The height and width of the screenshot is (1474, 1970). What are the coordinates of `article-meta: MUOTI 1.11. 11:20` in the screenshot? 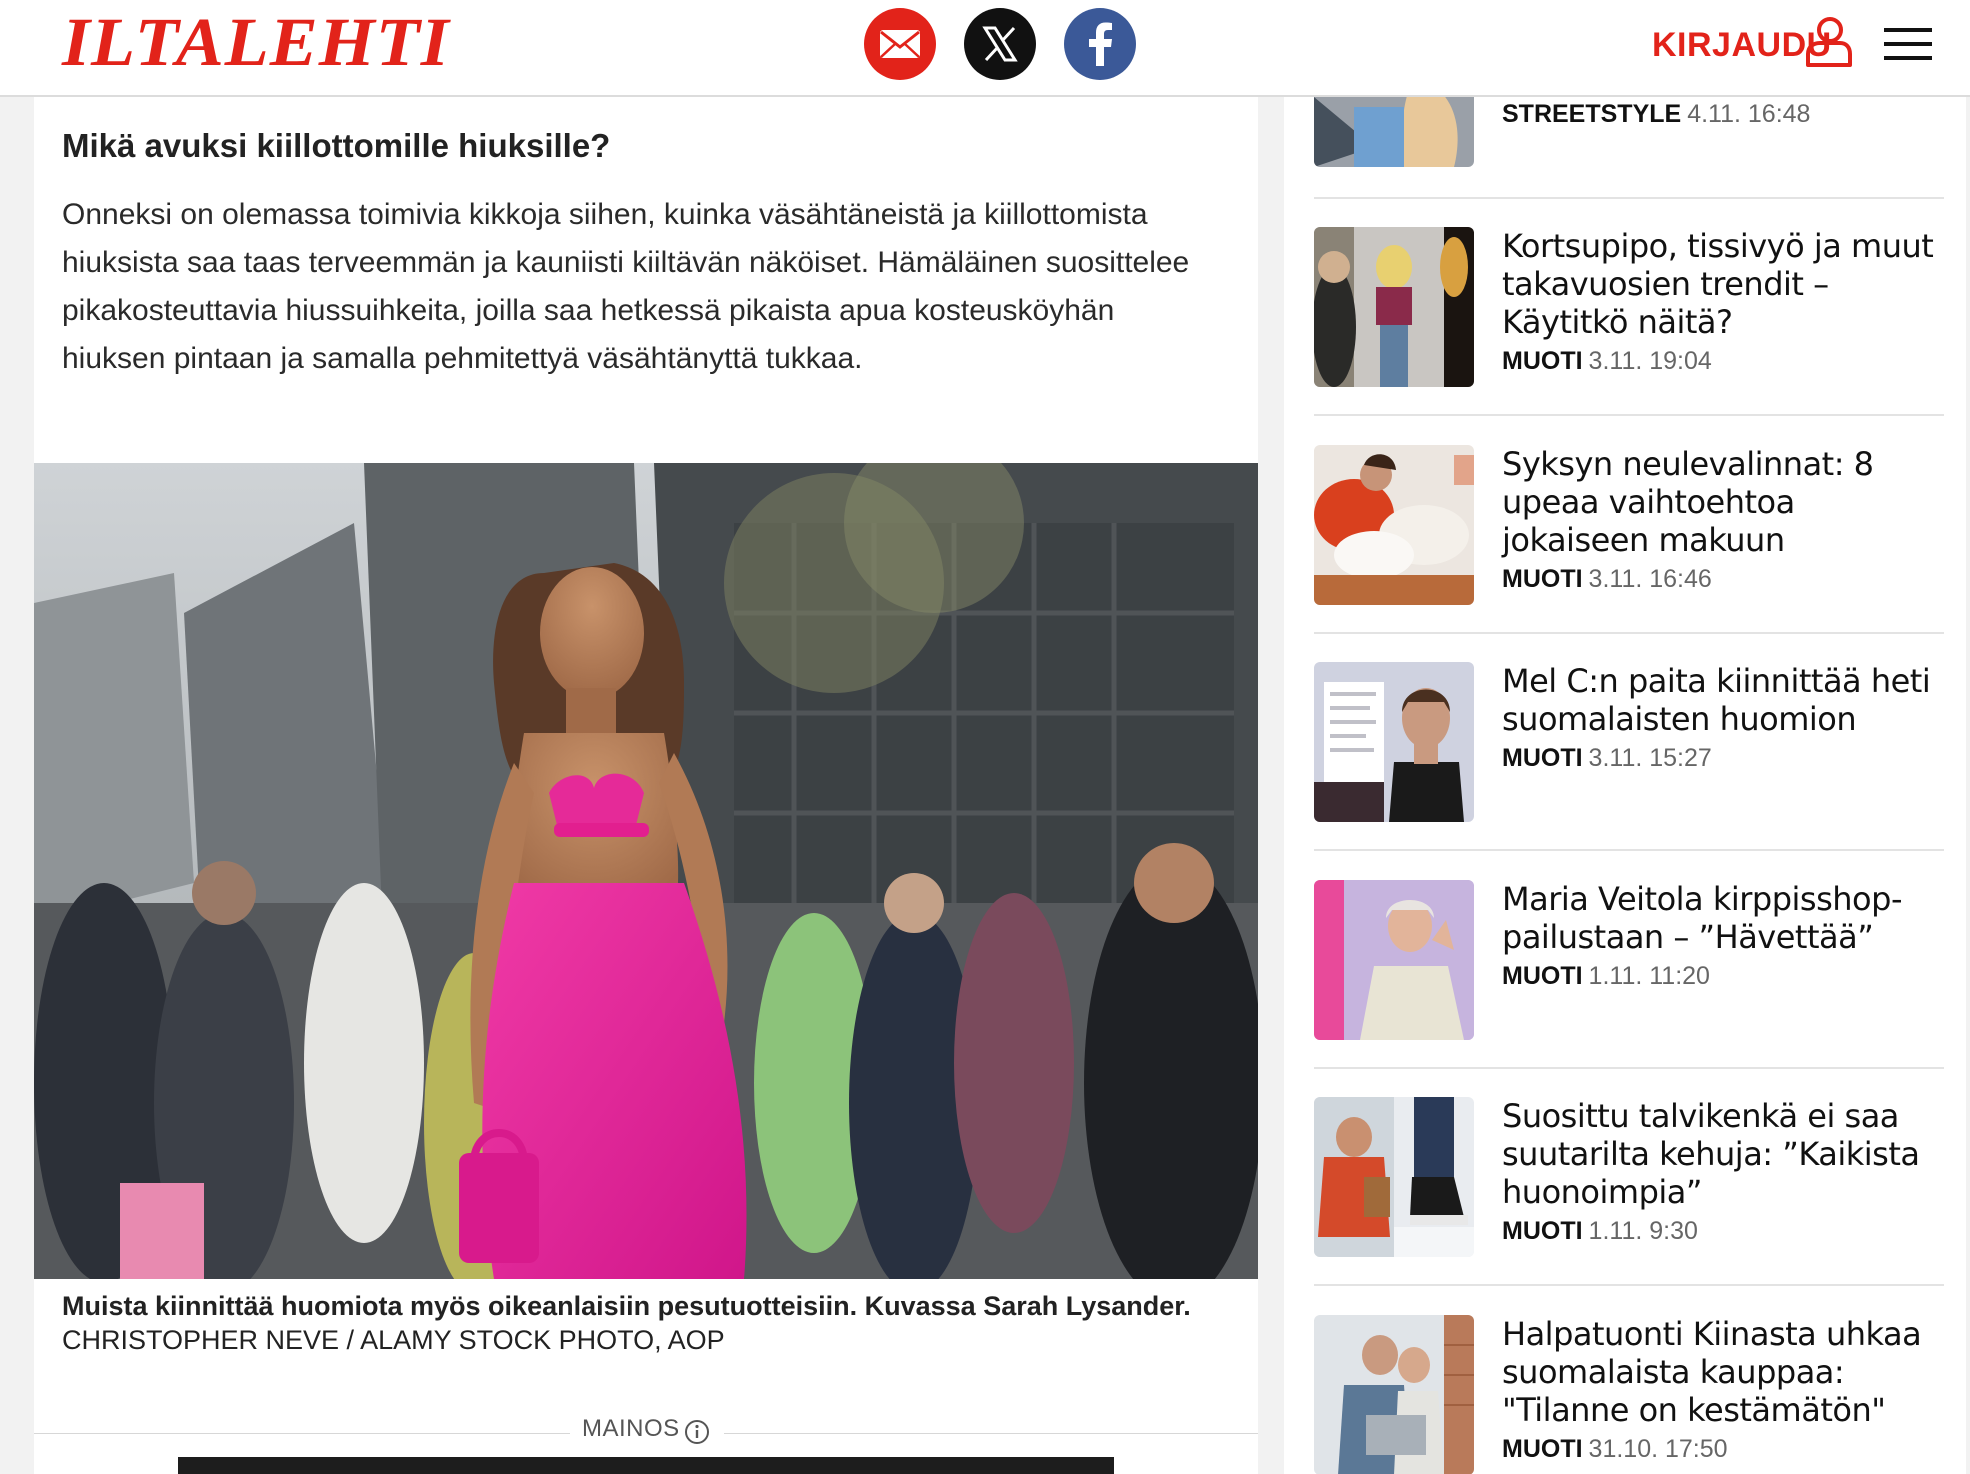 It's located at (1606, 976).